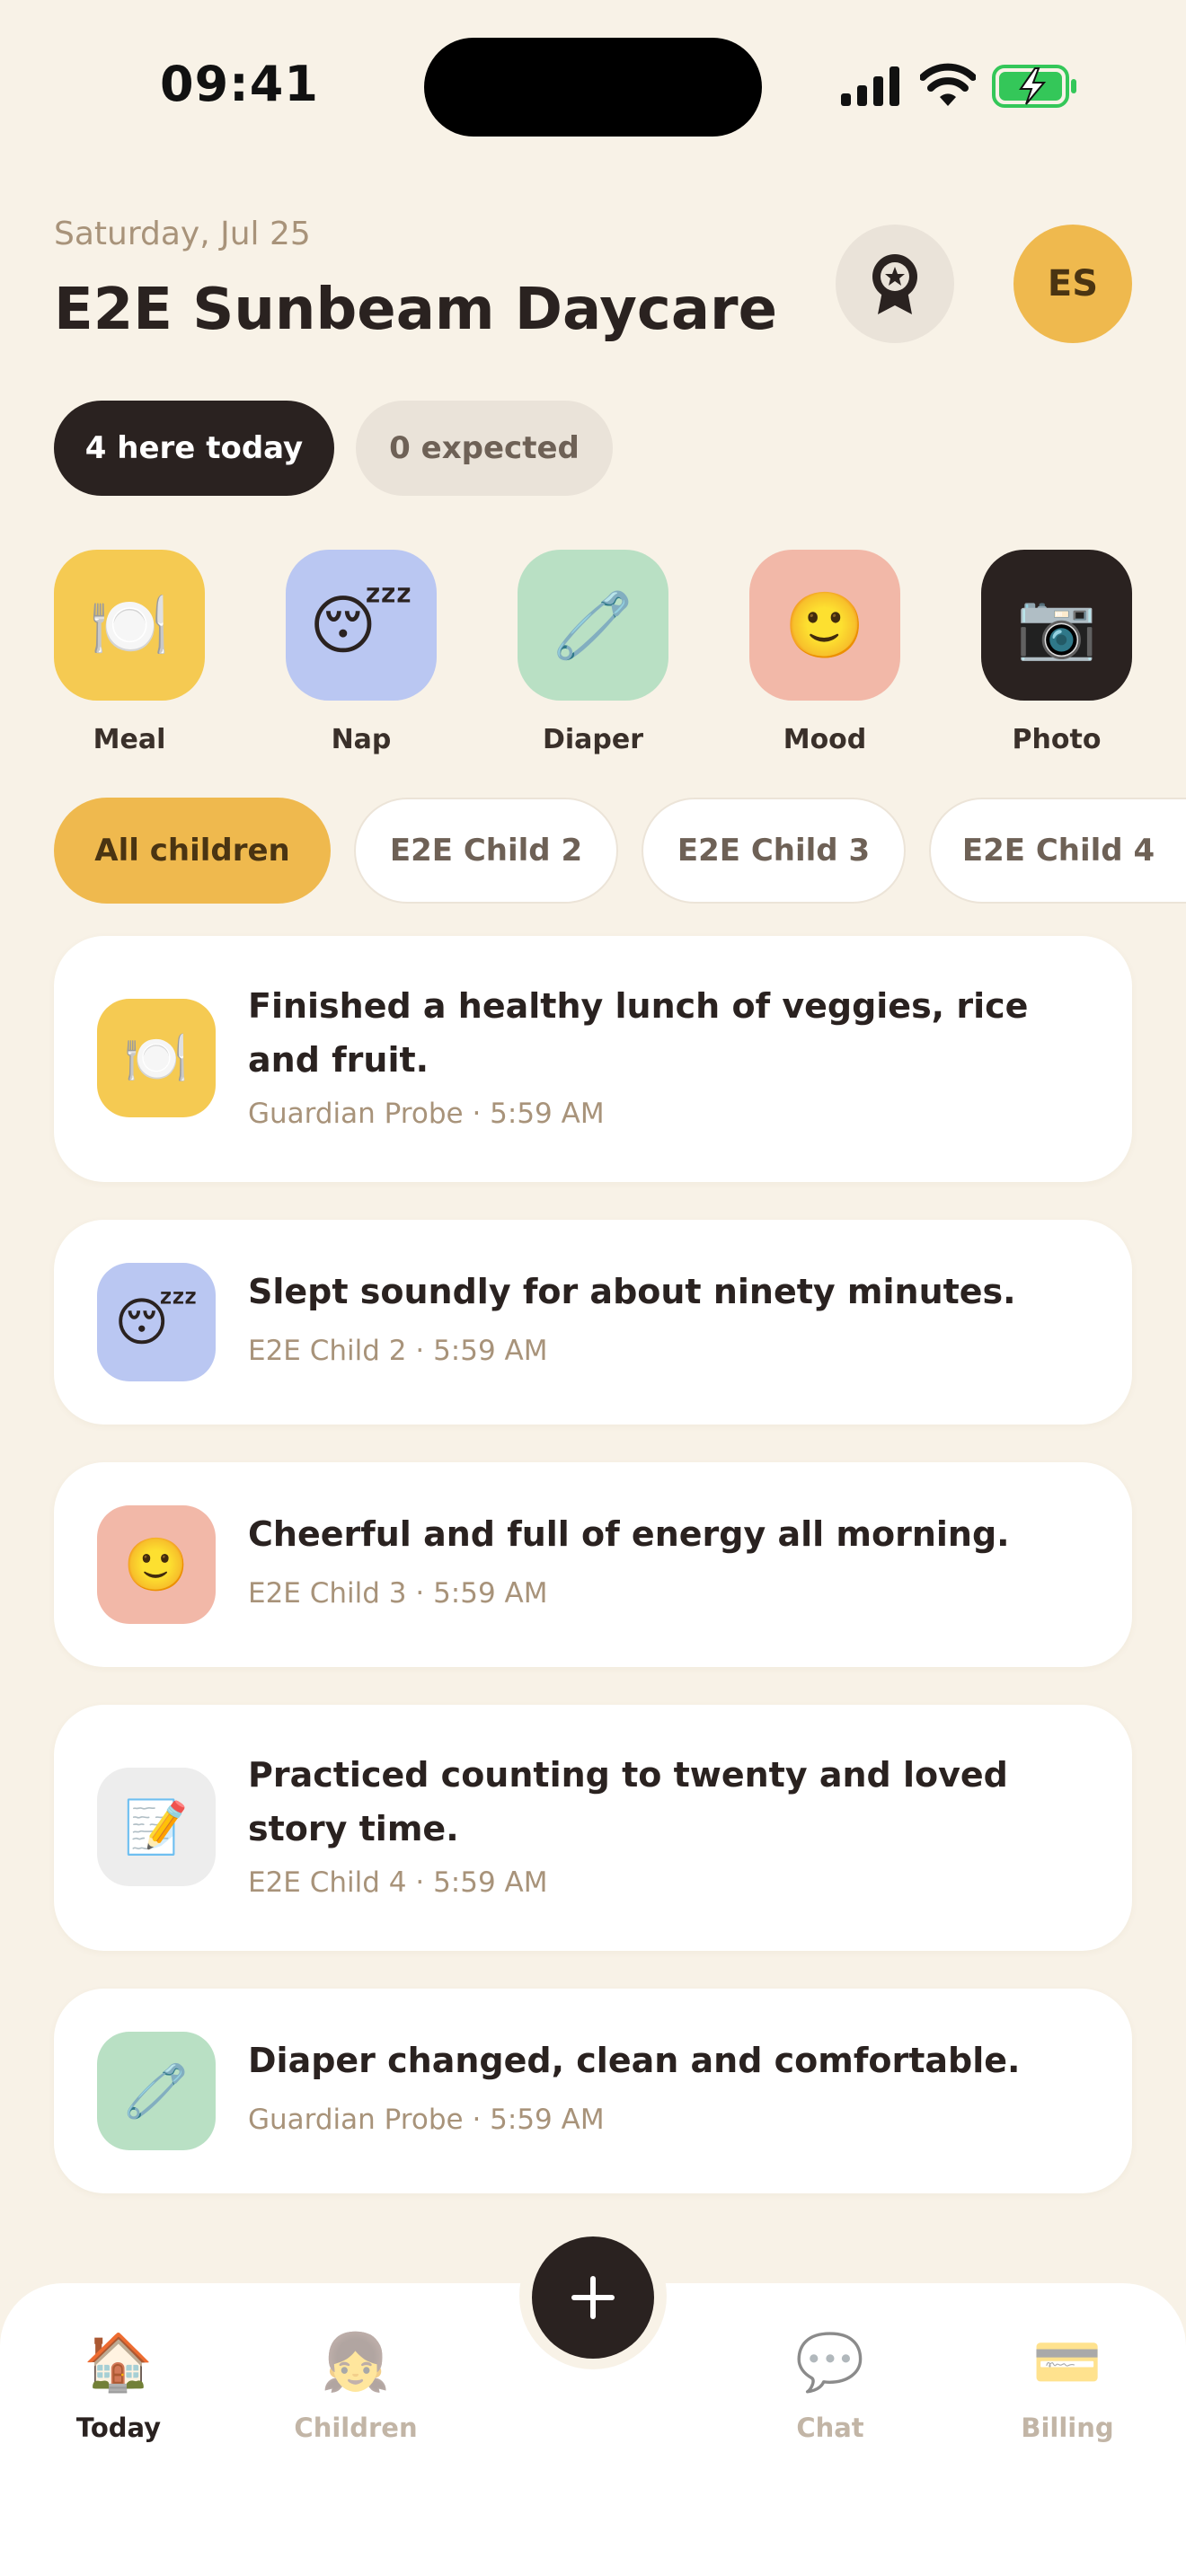 The width and height of the screenshot is (1186, 2576). What do you see at coordinates (1072, 284) in the screenshot?
I see `avatar: ES` at bounding box center [1072, 284].